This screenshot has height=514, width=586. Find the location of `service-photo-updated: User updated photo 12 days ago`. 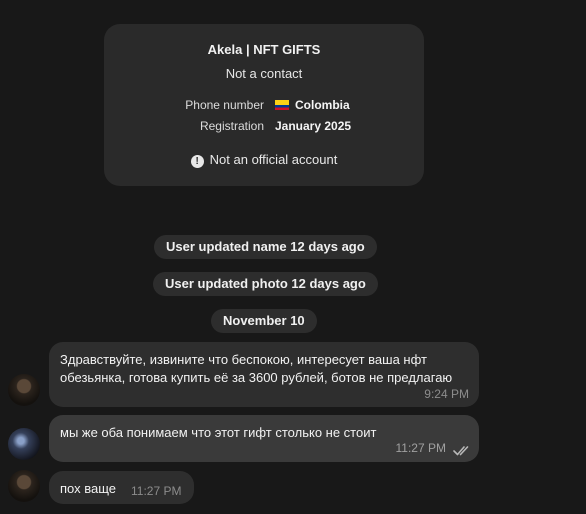

service-photo-updated: User updated photo 12 days ago is located at coordinates (265, 284).